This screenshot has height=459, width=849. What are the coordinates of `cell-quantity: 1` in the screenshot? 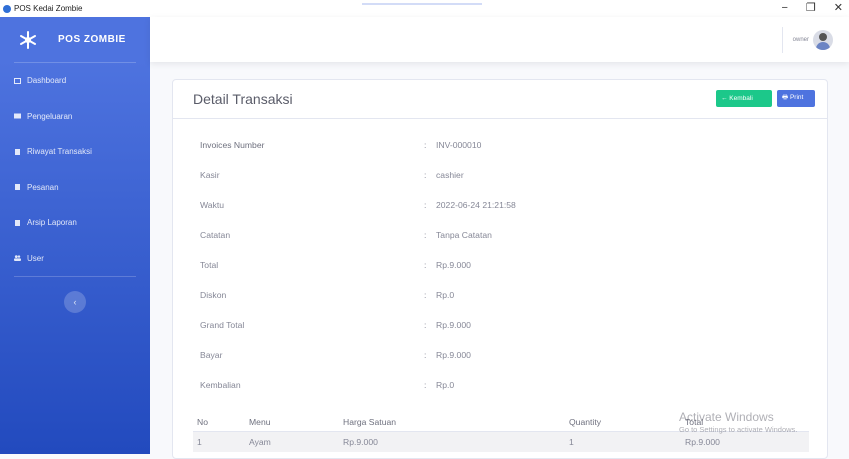 It's located at (571, 442).